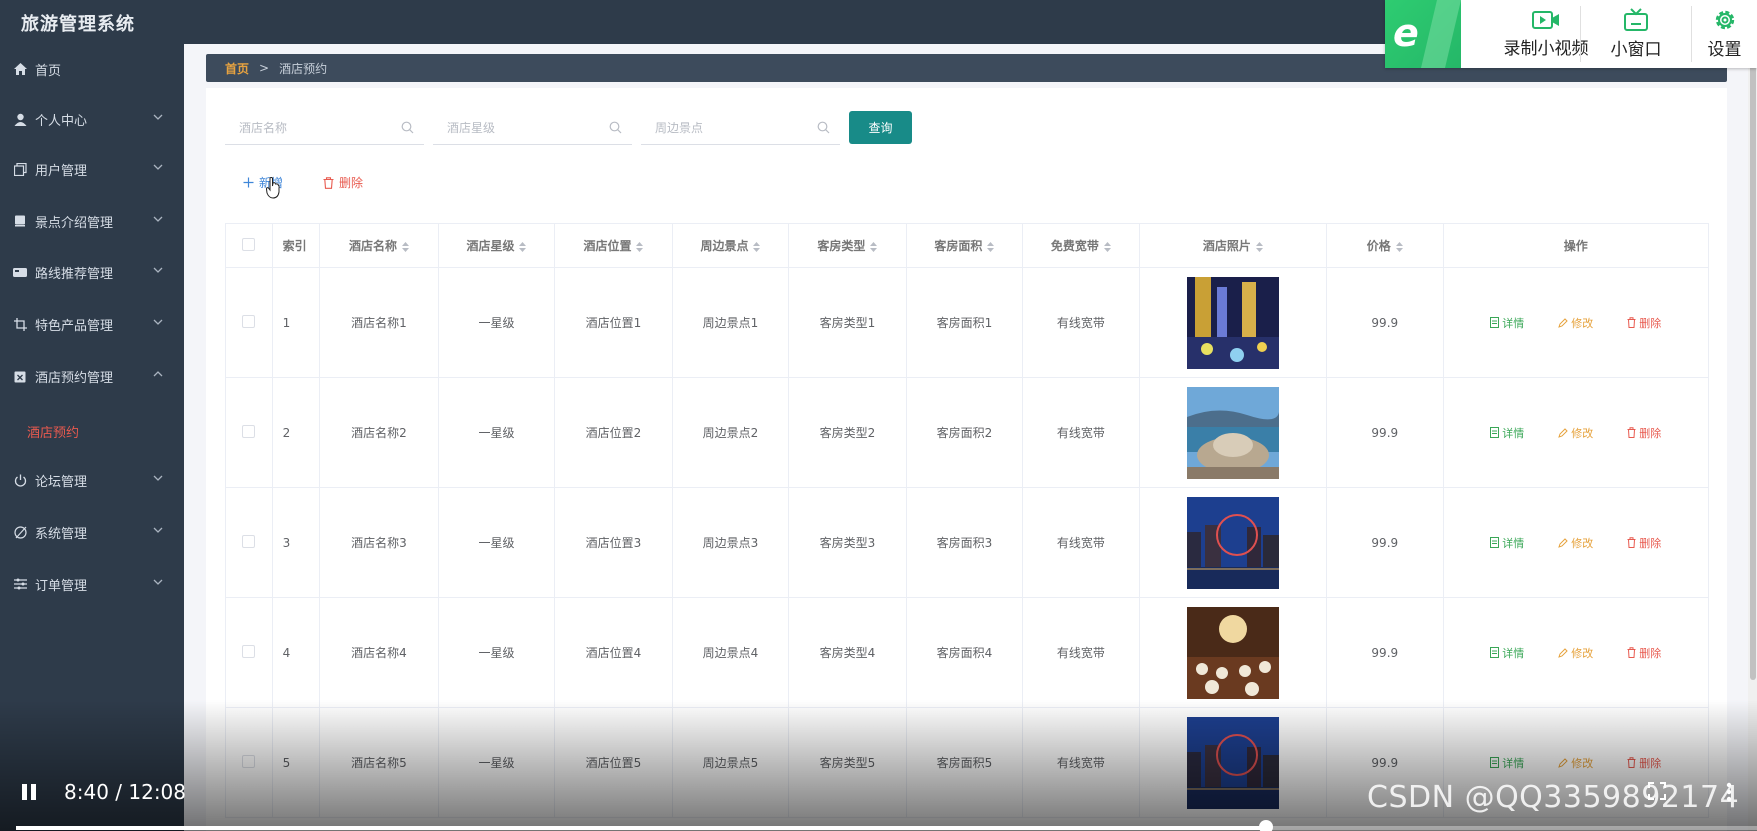 This screenshot has width=1757, height=831. What do you see at coordinates (1650, 653) in the screenshot?
I see `delete-label: 删除` at bounding box center [1650, 653].